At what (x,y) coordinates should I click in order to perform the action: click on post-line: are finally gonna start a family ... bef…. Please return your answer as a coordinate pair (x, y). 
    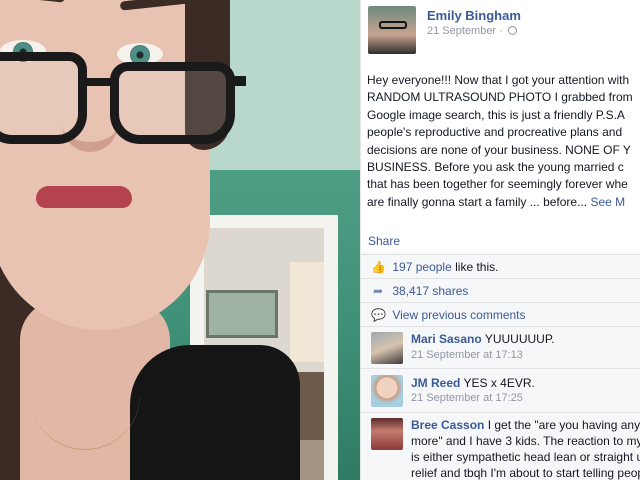
    Looking at the image, I should click on (477, 201).